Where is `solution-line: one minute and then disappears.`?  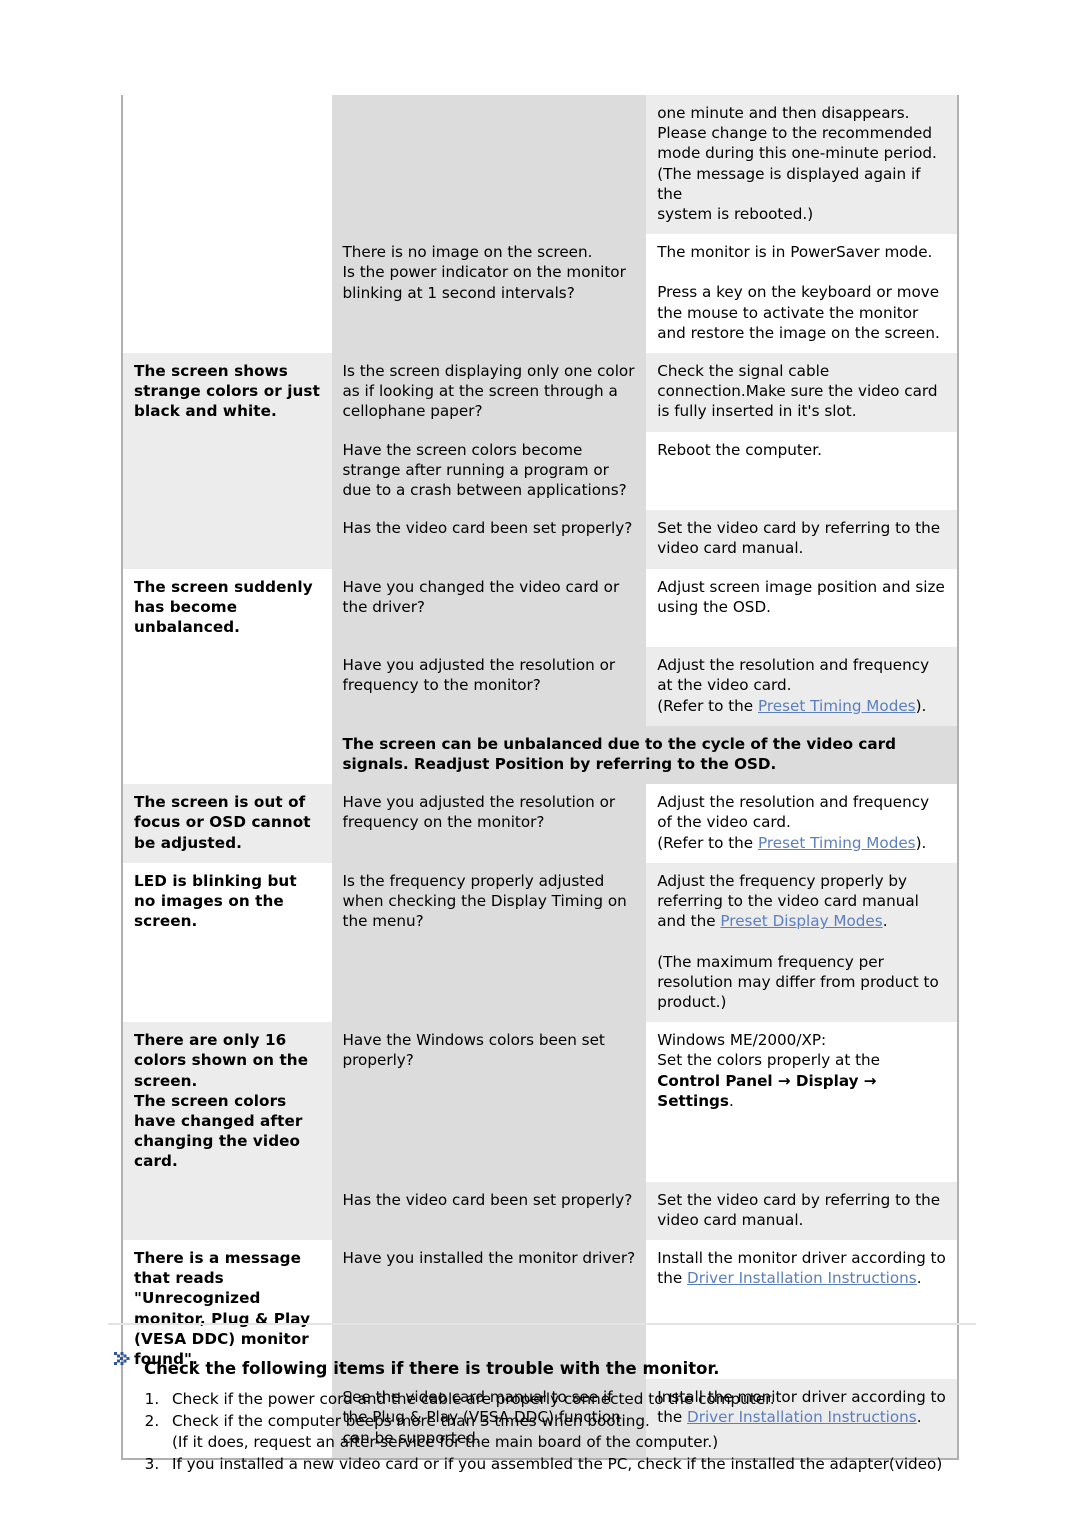
solution-line: one minute and then disappears. is located at coordinates (783, 113).